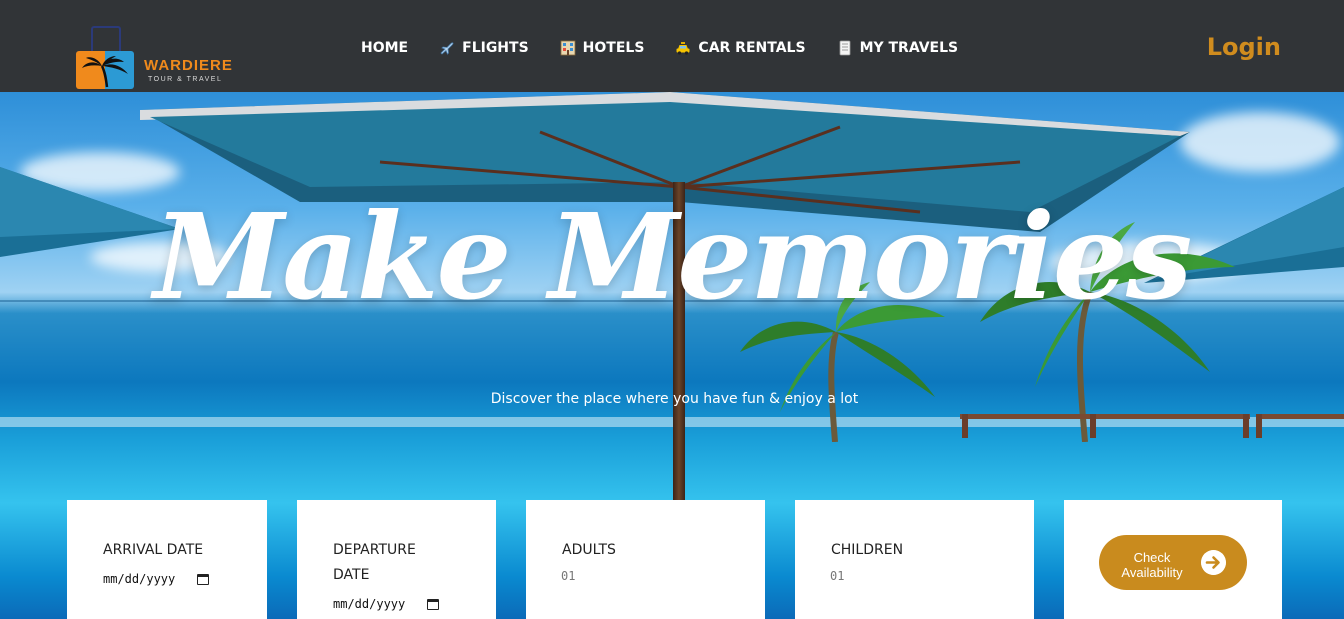  Describe the element at coordinates (1244, 47) in the screenshot. I see `login-link: Login` at that location.